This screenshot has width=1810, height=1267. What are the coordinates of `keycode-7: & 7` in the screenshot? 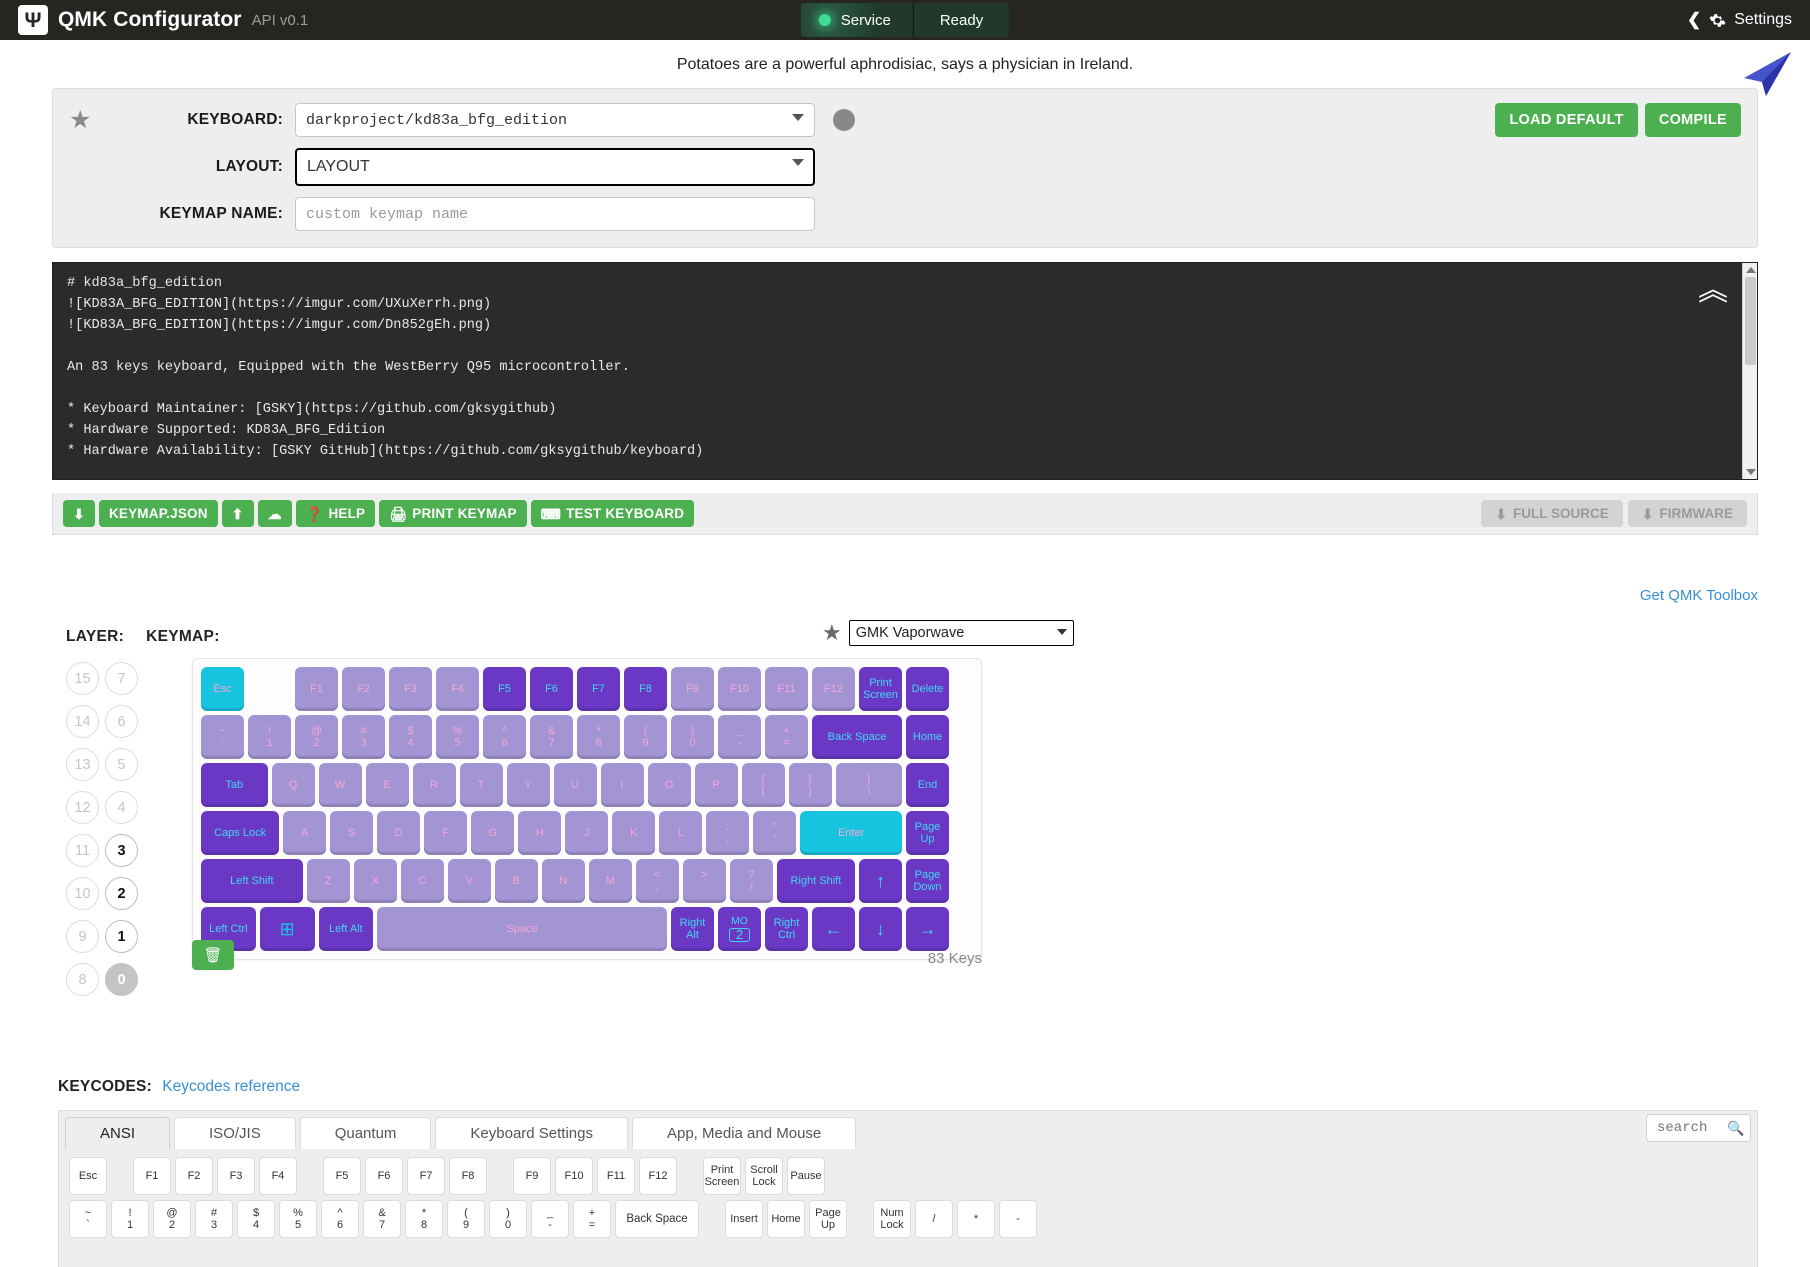 It's located at (382, 1219).